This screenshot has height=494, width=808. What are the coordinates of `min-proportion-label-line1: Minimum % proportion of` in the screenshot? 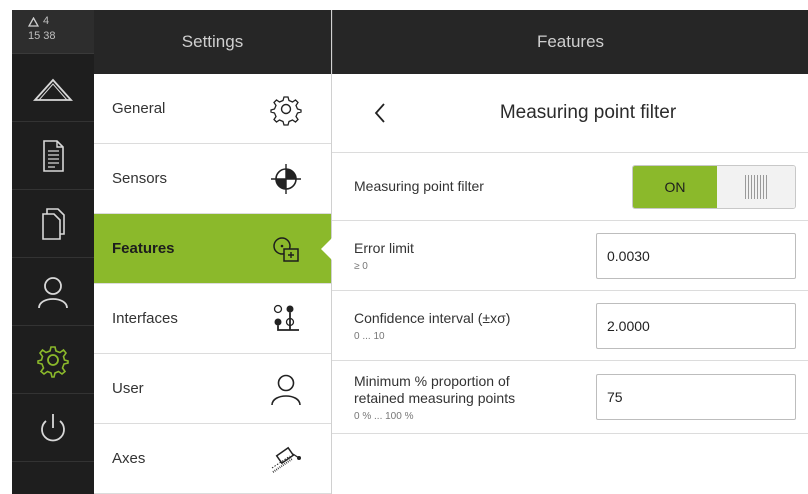 It's located at (432, 380).